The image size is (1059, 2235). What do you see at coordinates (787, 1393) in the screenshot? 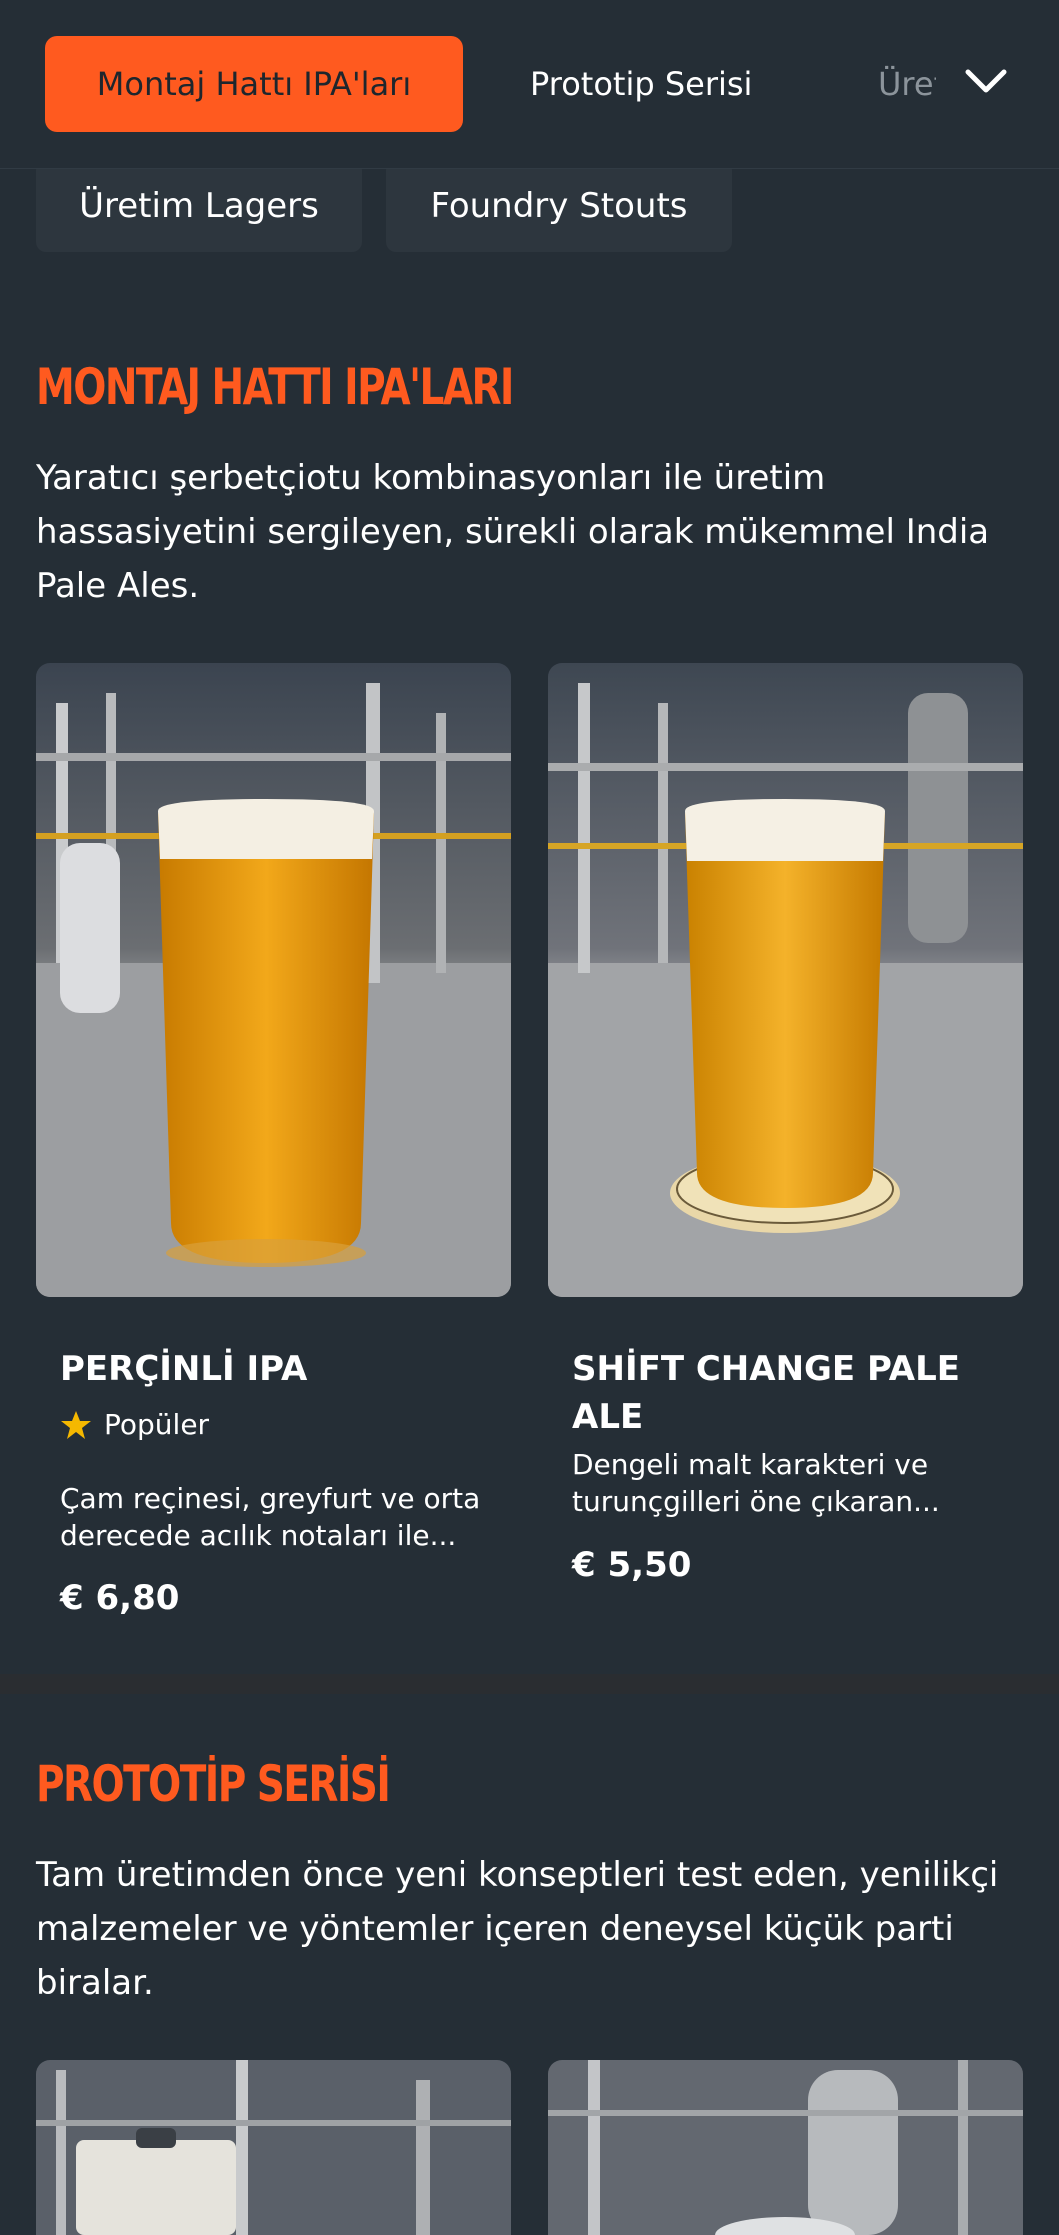
I see `product-name: SHİFT CHANGE PALE ALE` at bounding box center [787, 1393].